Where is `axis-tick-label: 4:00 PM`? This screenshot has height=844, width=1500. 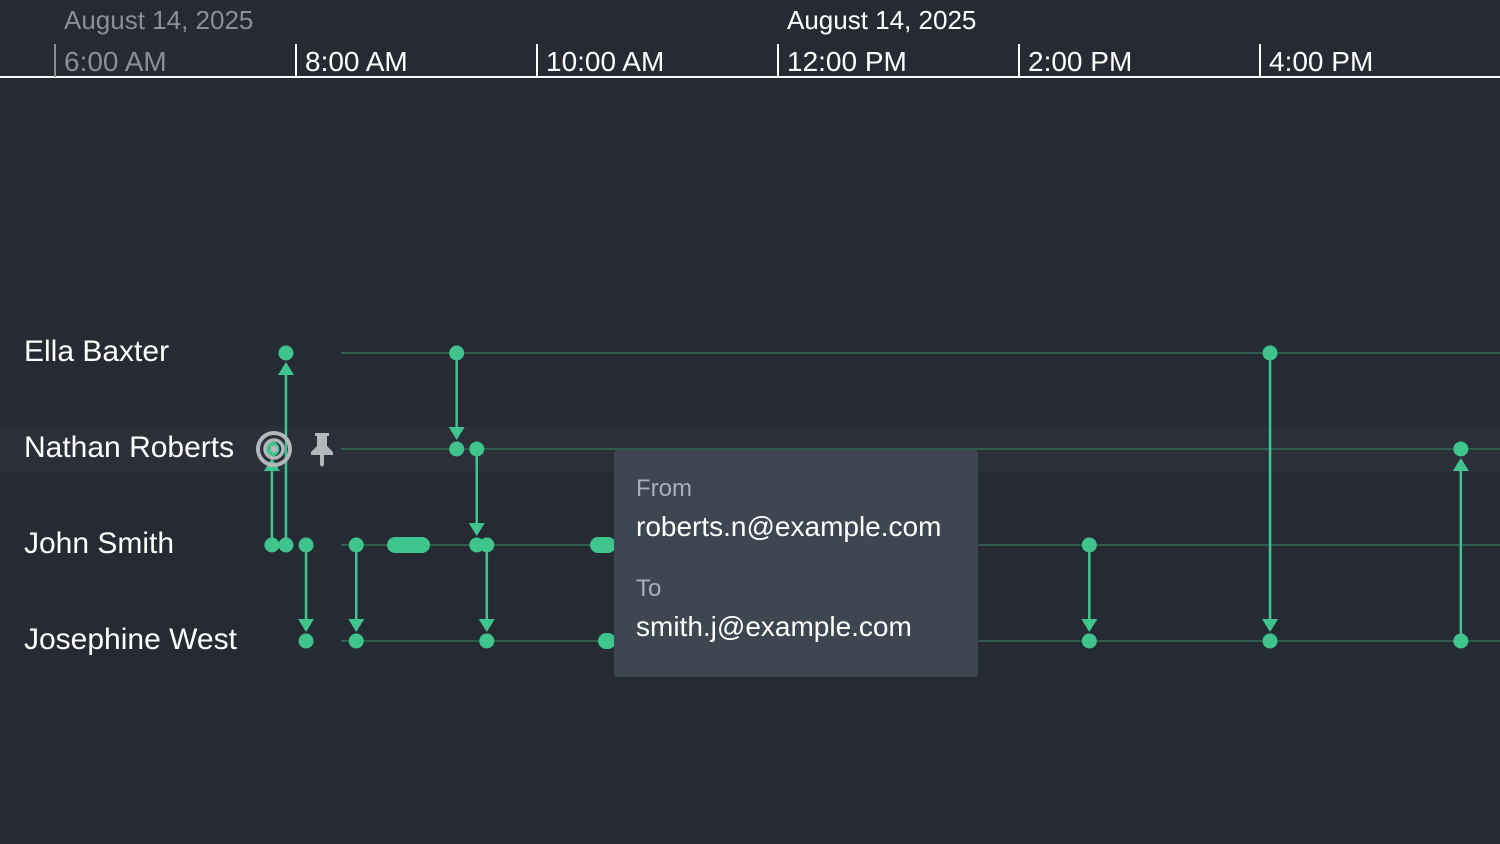
axis-tick-label: 4:00 PM is located at coordinates (1321, 61).